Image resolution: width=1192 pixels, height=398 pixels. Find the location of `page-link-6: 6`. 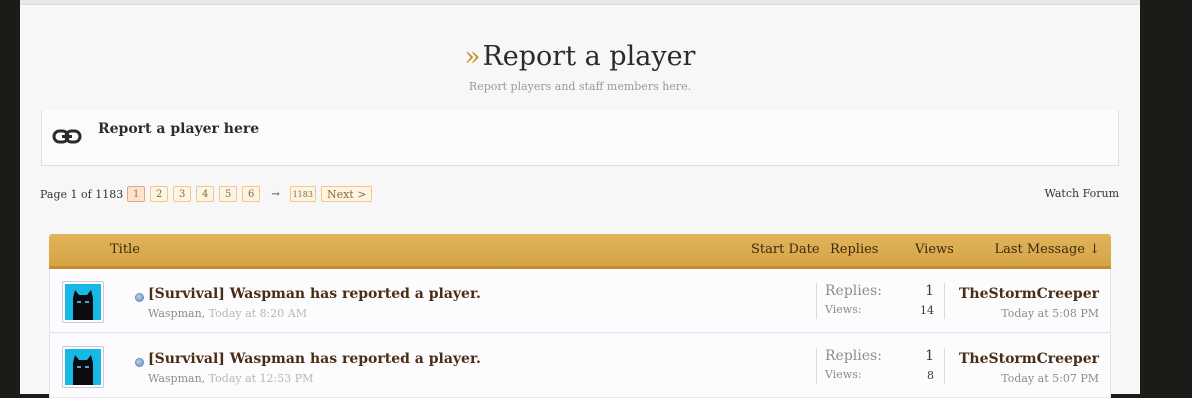

page-link-6: 6 is located at coordinates (251, 194).